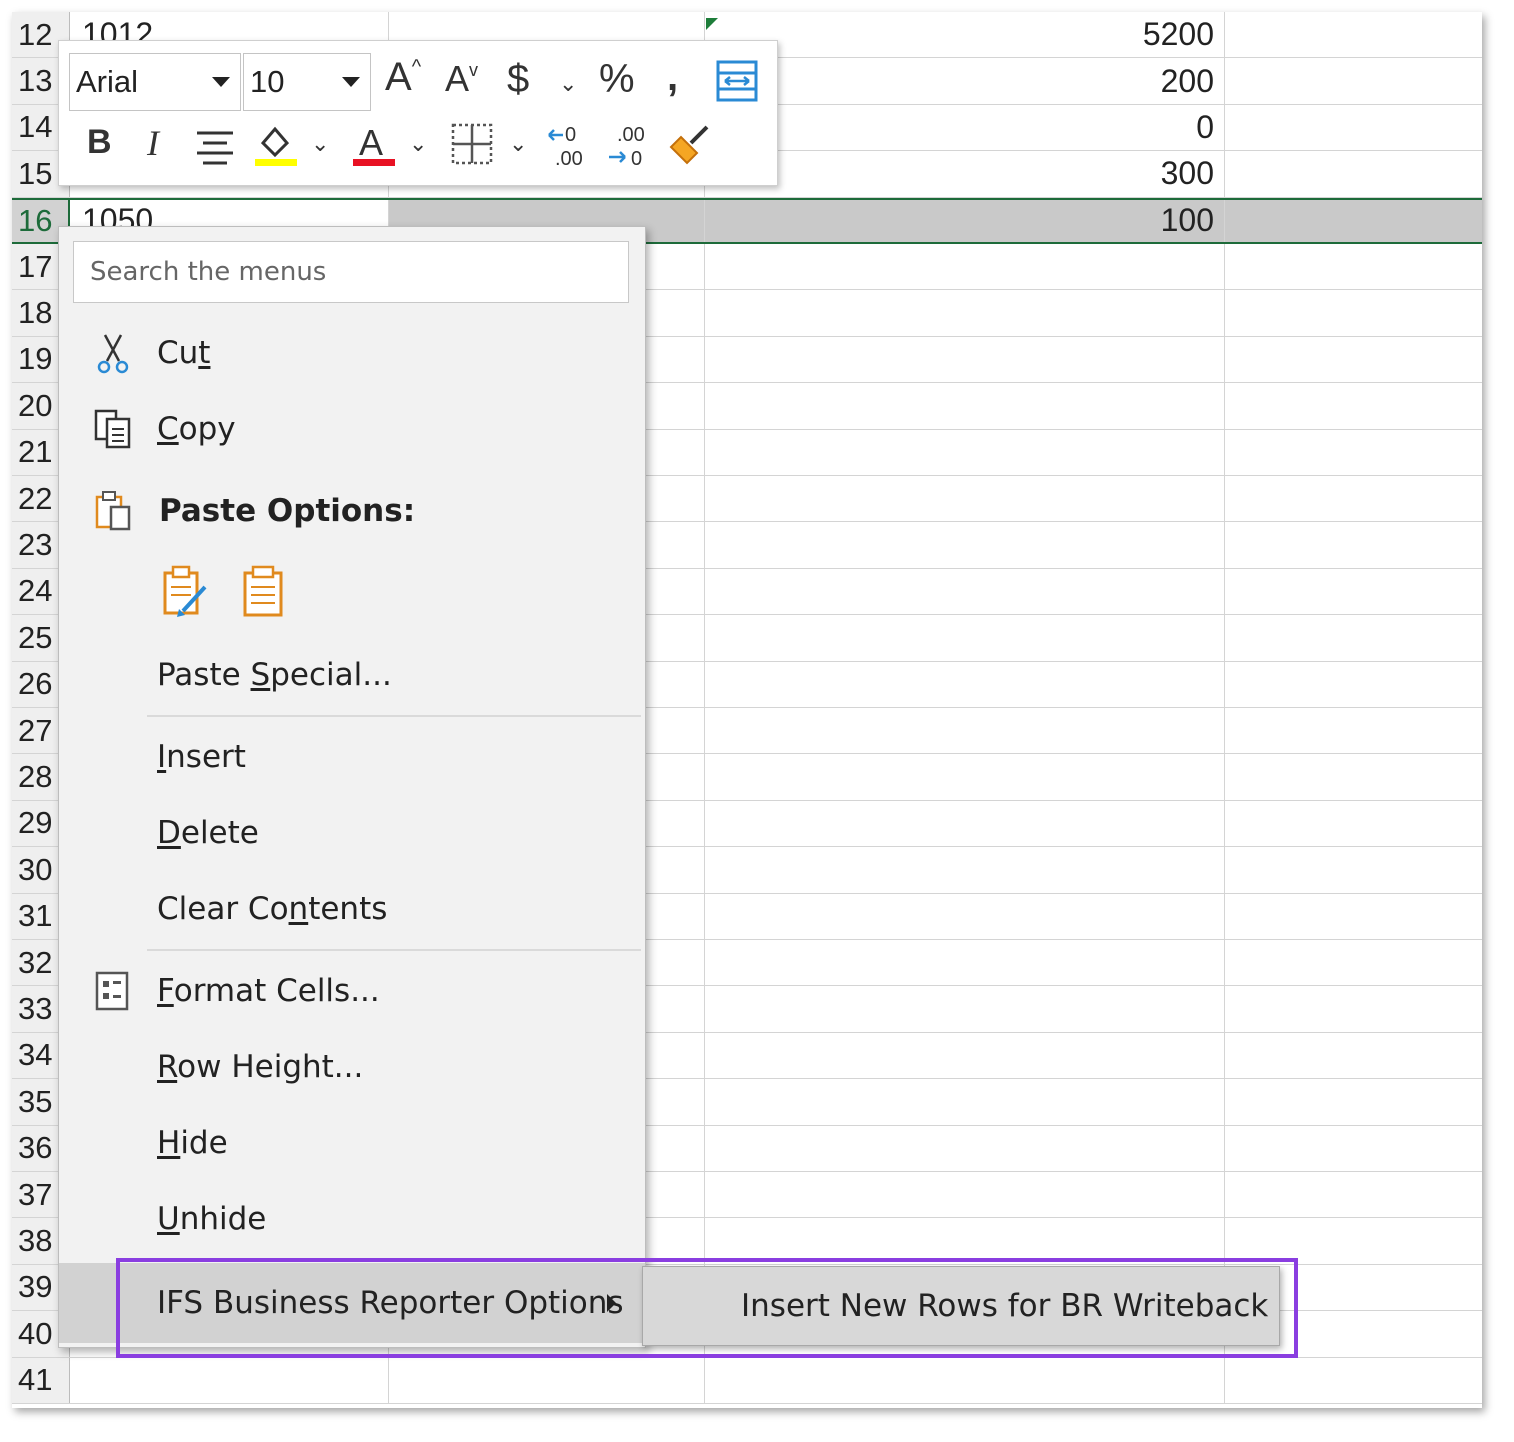  What do you see at coordinates (351, 272) in the screenshot?
I see `search-menus-input: Search the menus` at bounding box center [351, 272].